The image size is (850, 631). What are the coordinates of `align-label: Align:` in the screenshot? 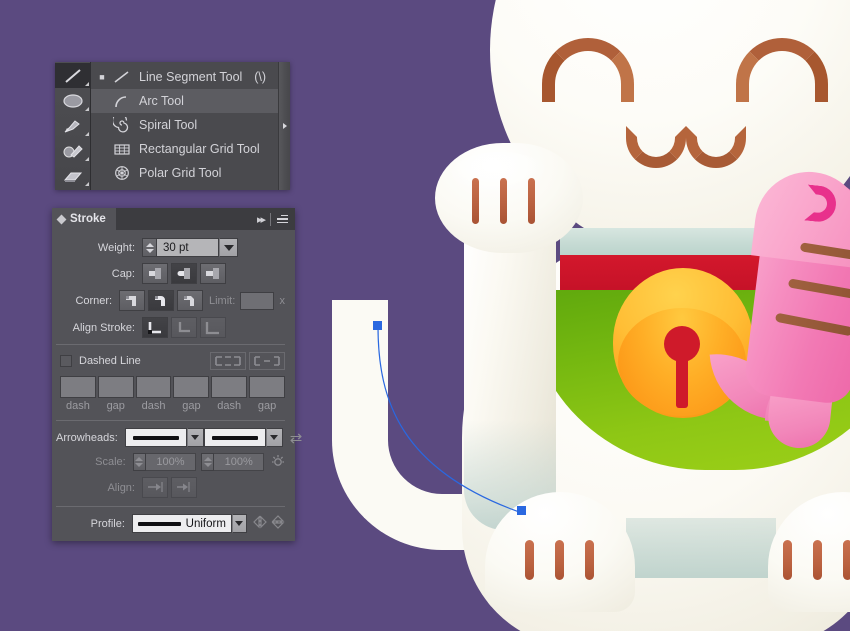 It's located at (121, 487).